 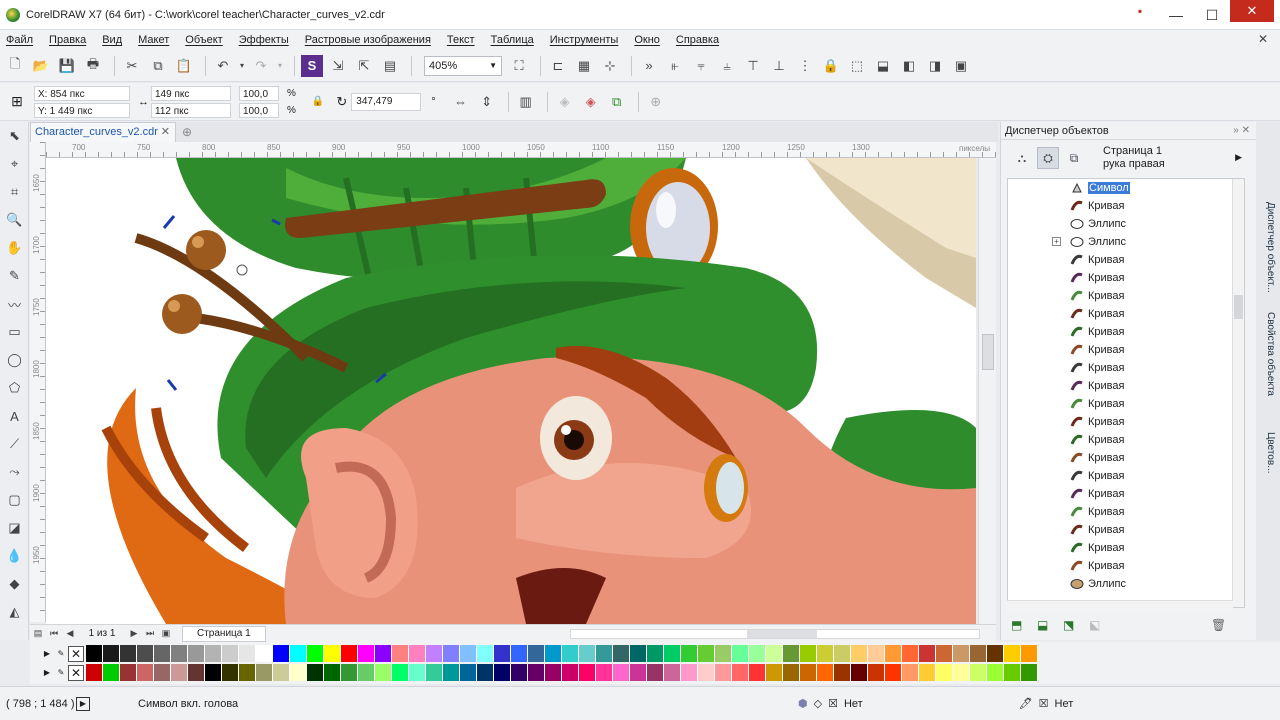 What do you see at coordinates (112, 40) in the screenshot?
I see `menu-item: Вид` at bounding box center [112, 40].